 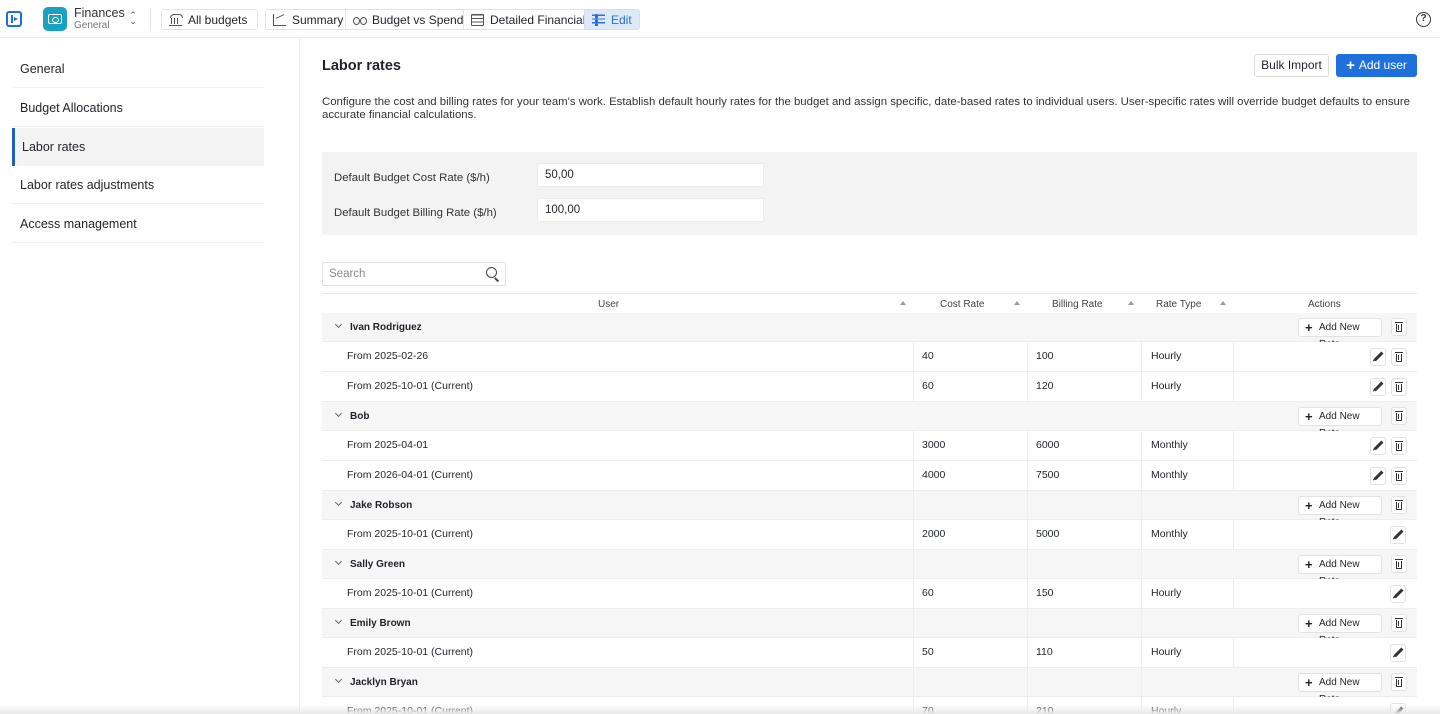 I want to click on search-icon, so click(x=491, y=272).